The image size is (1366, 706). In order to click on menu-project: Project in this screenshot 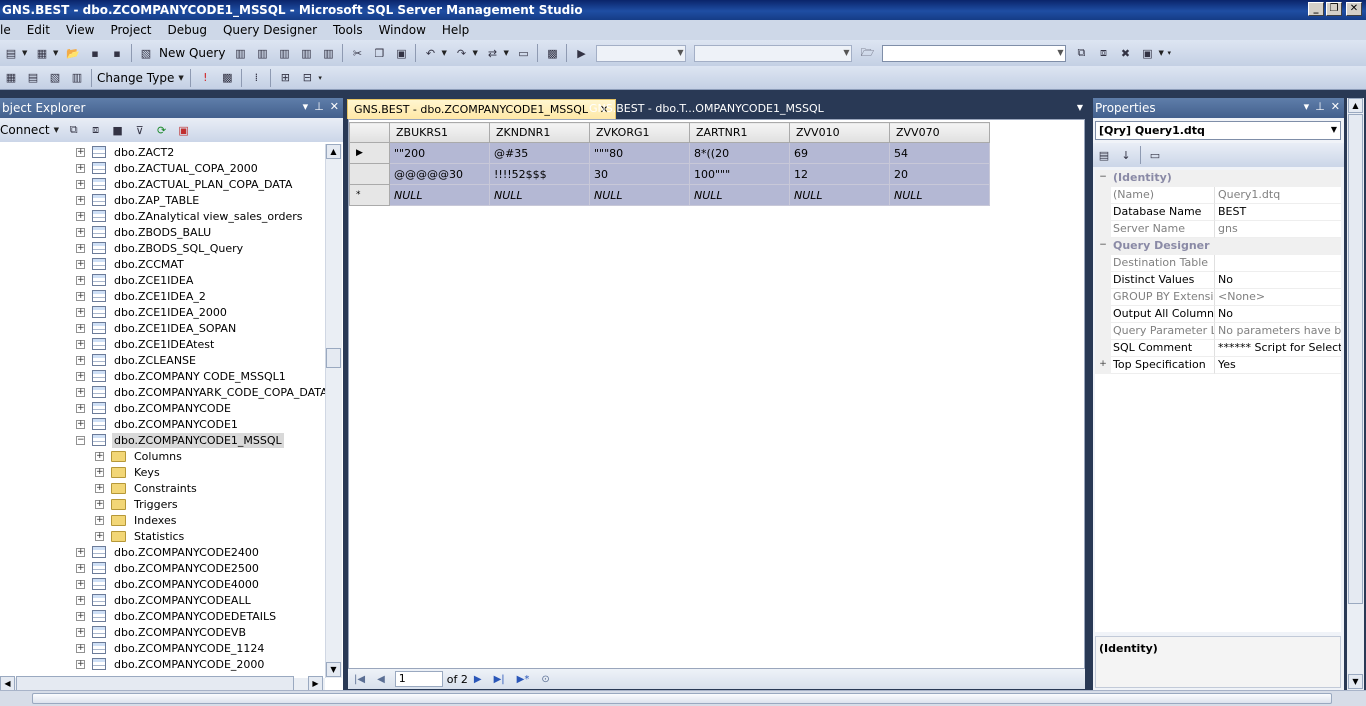, I will do `click(130, 30)`.